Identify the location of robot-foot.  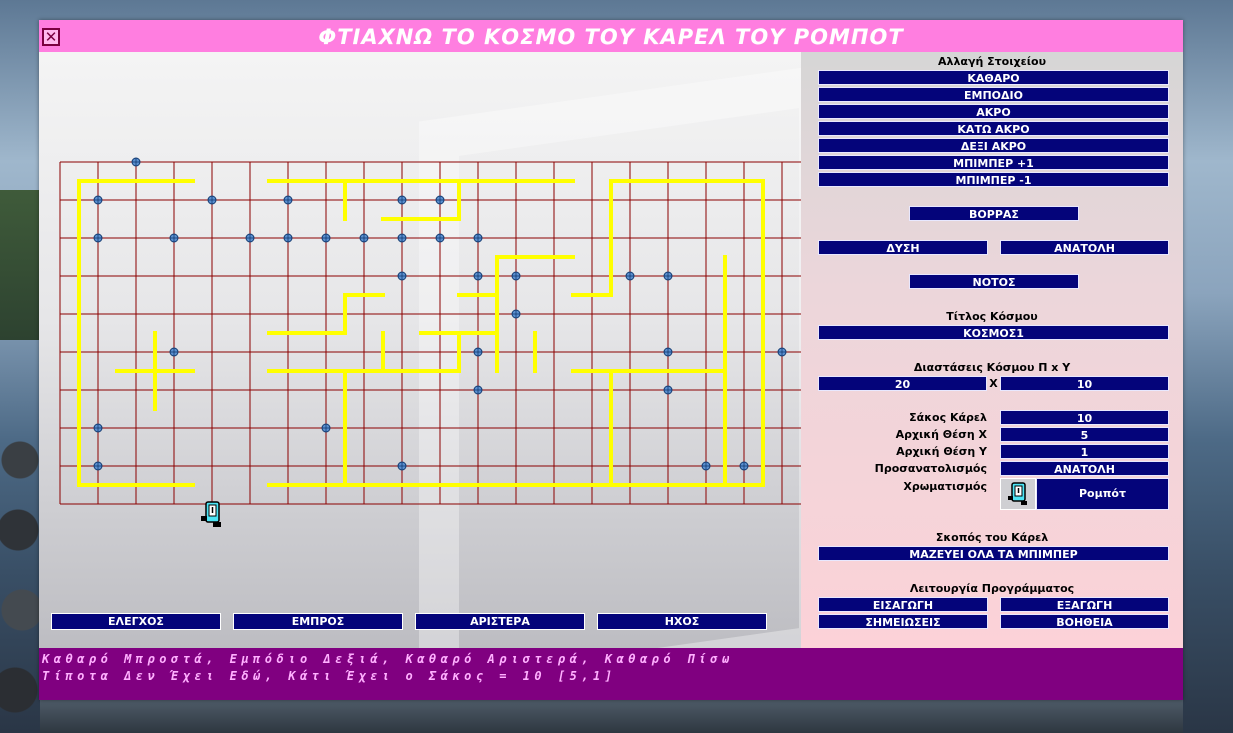
(217, 524).